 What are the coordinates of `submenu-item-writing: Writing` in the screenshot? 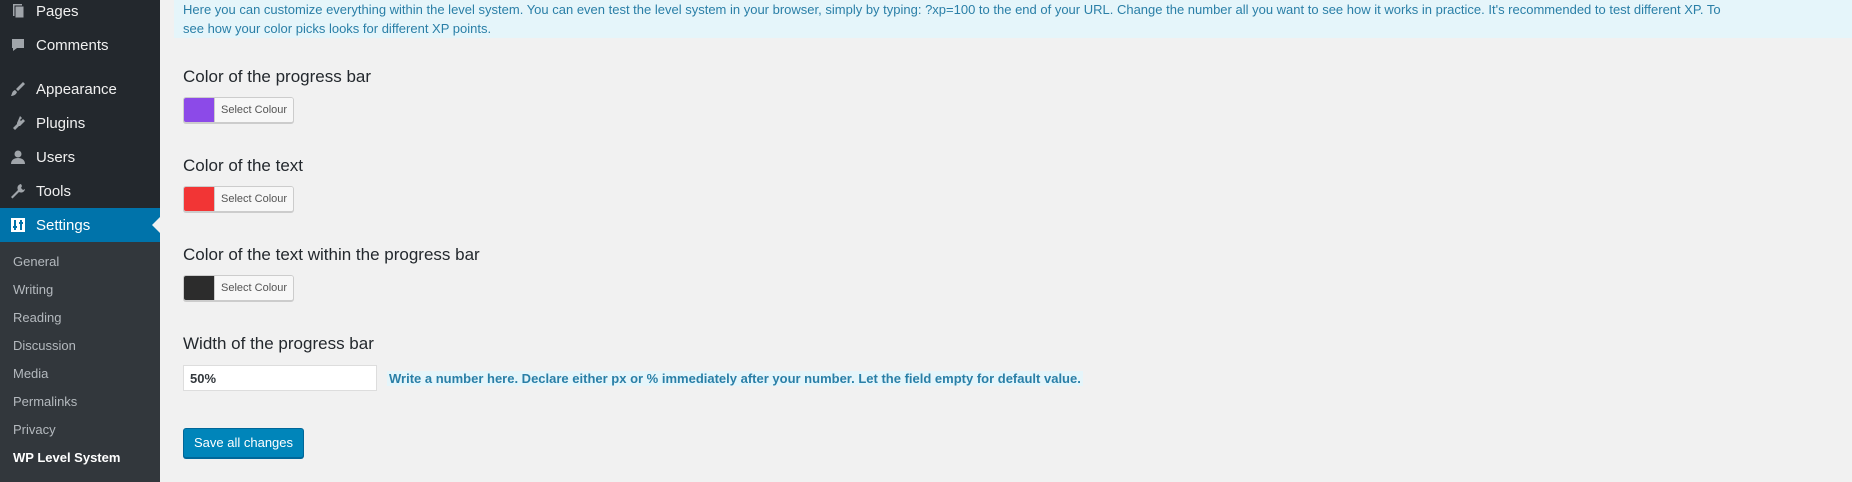 It's located at (33, 289).